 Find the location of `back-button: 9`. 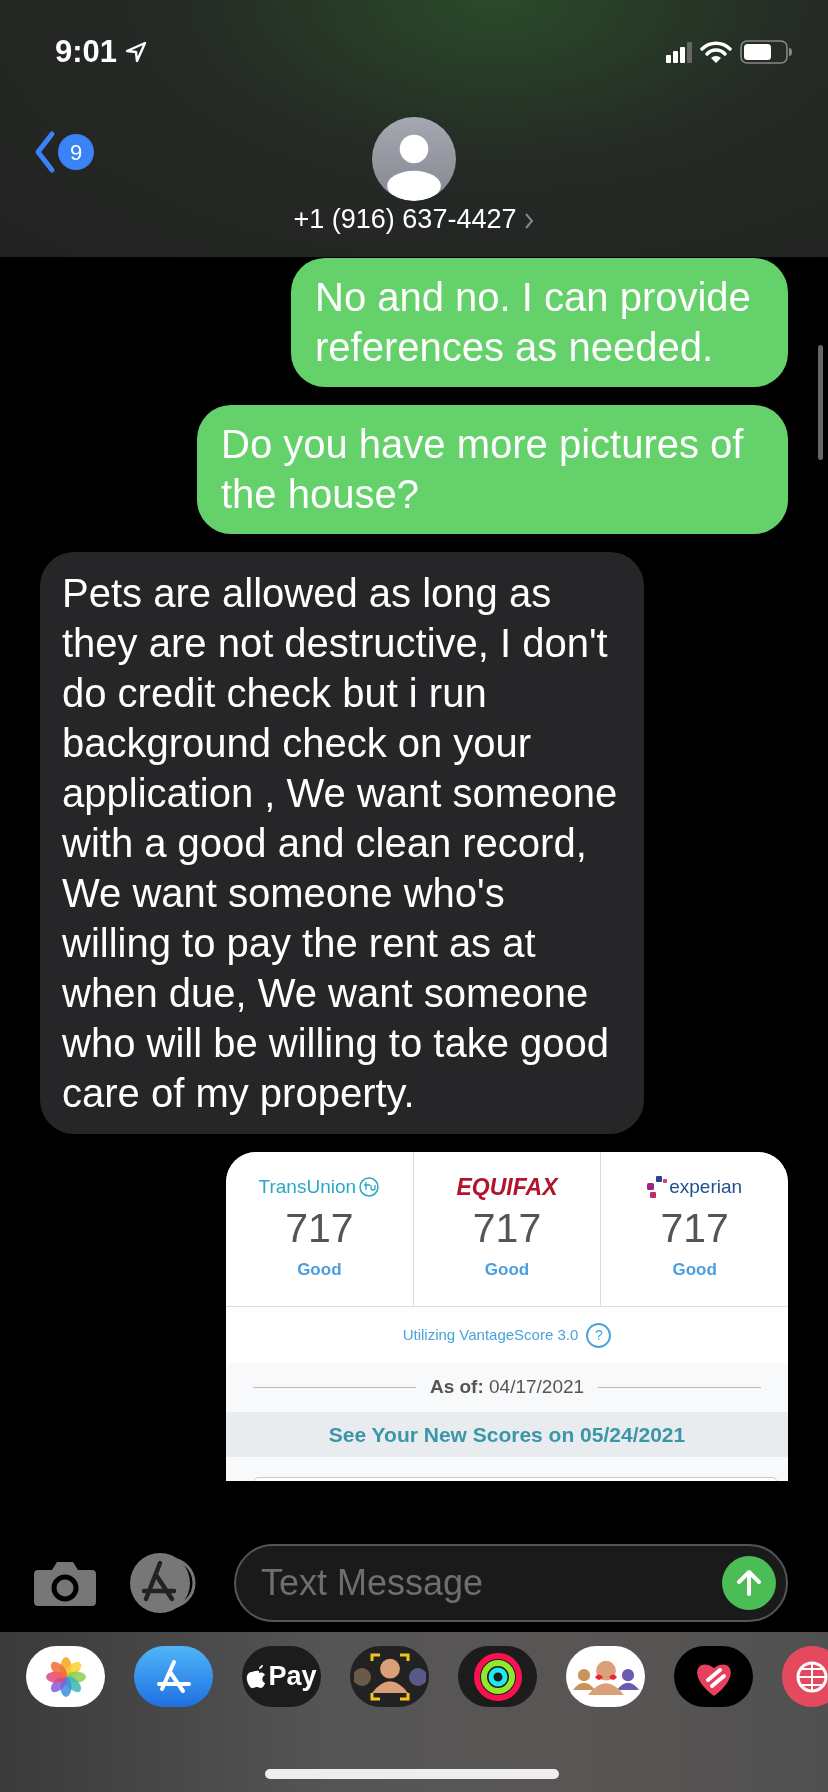

back-button: 9 is located at coordinates (63, 152).